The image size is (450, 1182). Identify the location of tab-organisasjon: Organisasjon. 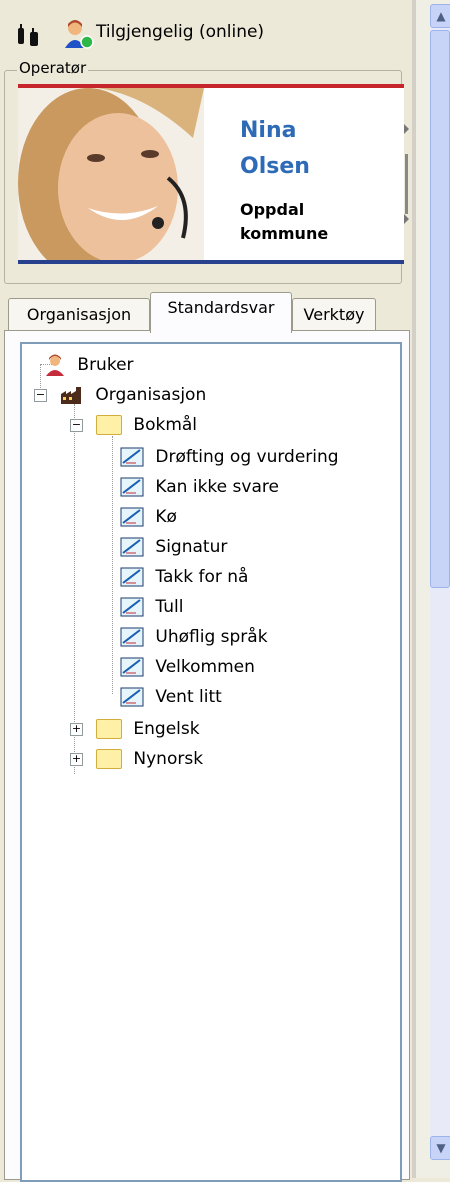
(79, 314).